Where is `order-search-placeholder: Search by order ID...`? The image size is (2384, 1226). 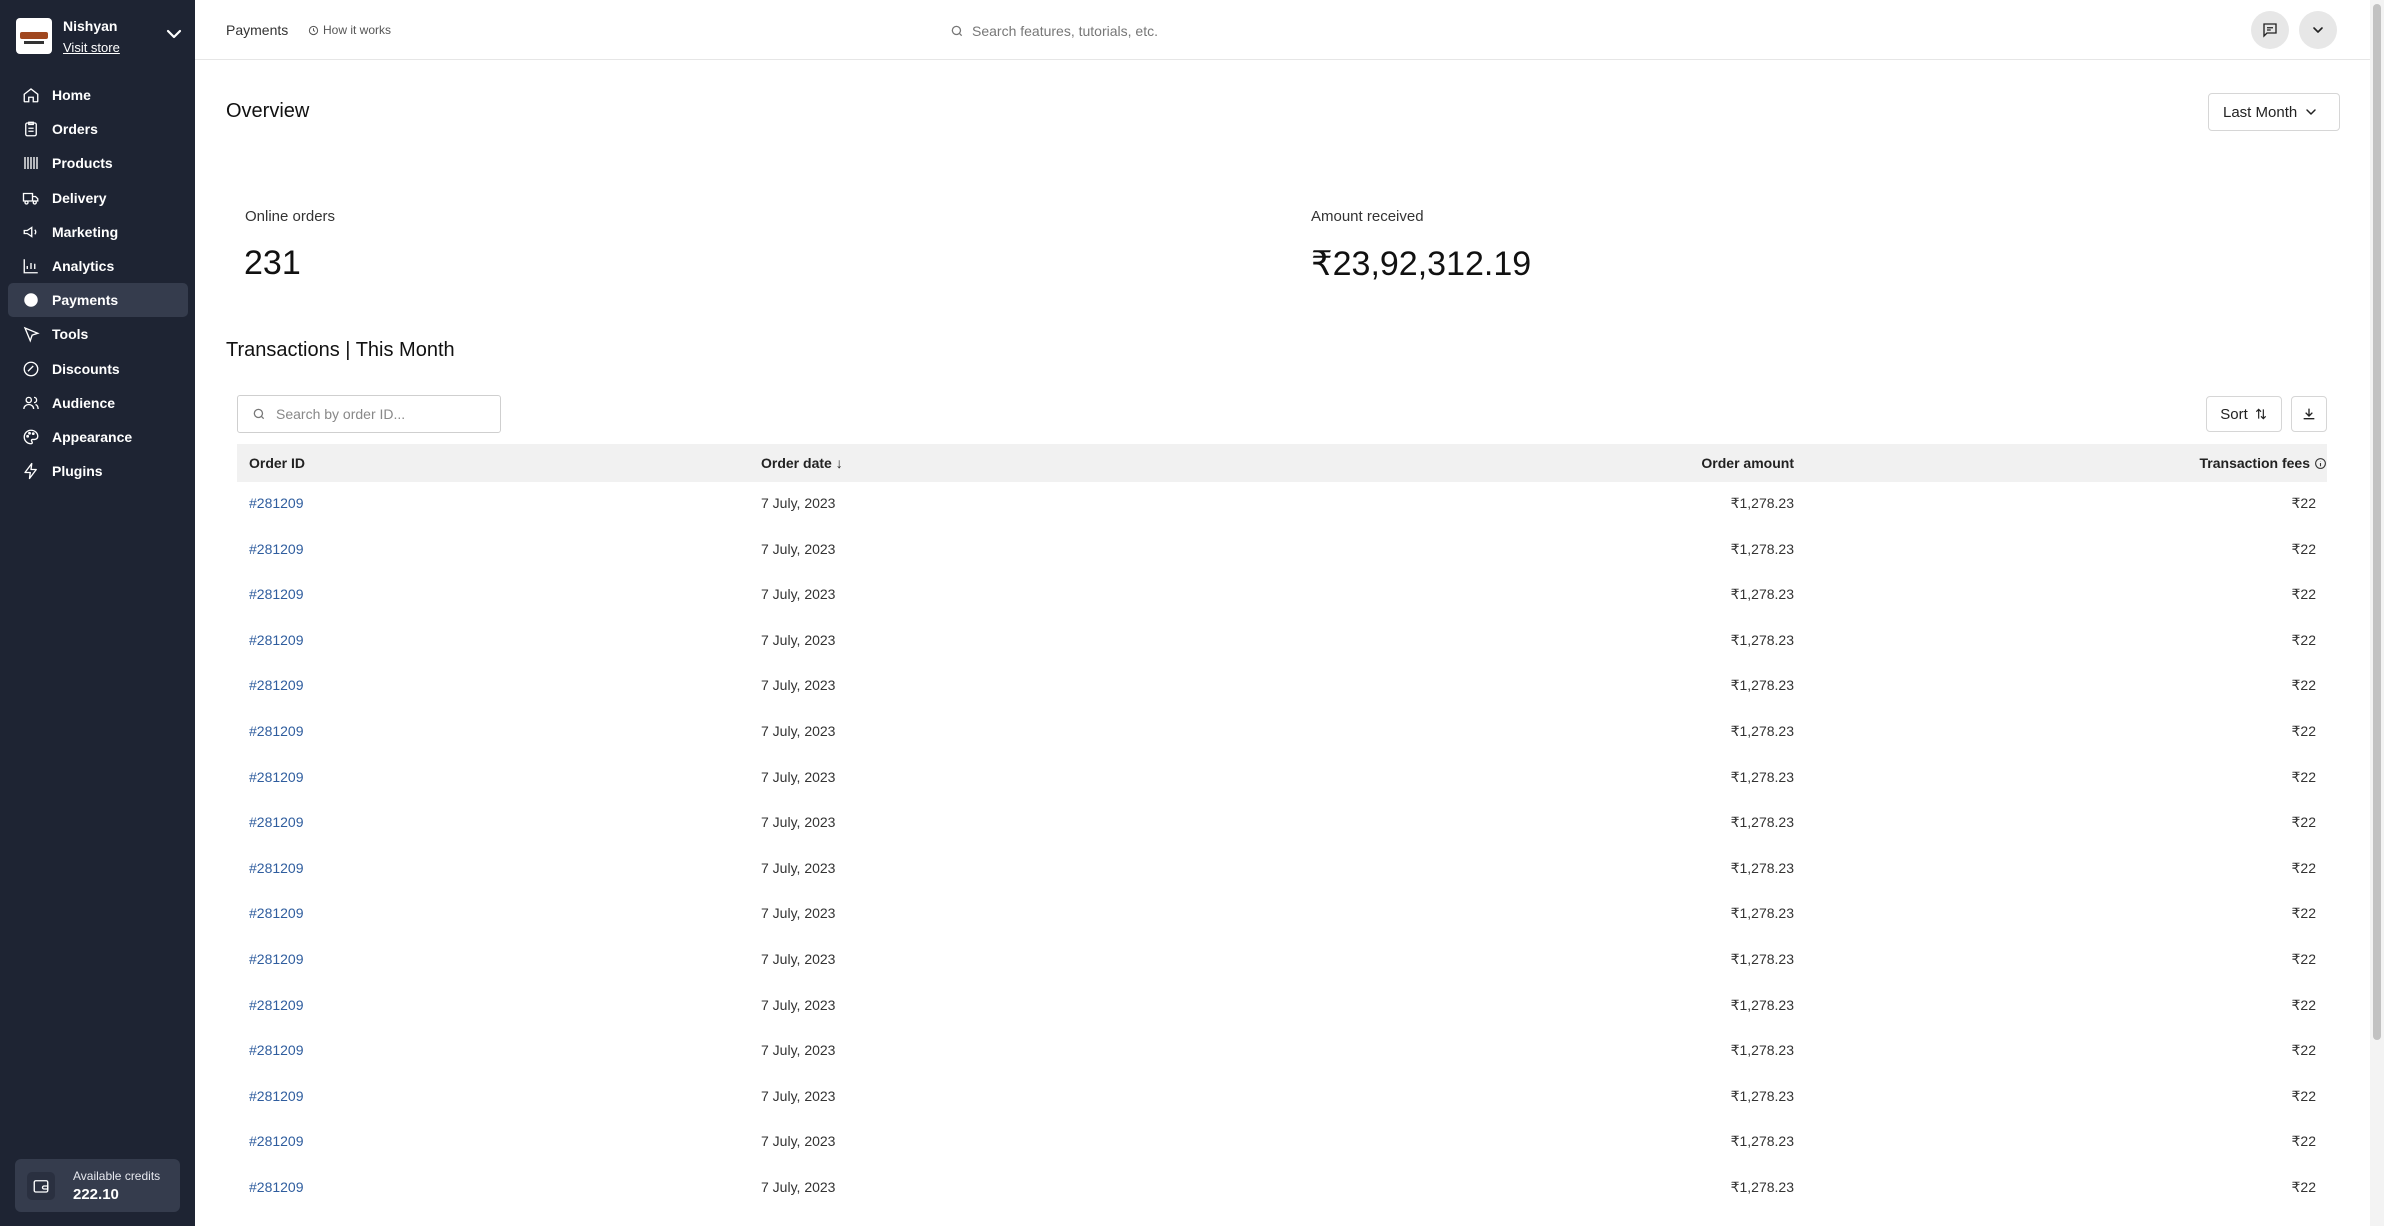 order-search-placeholder: Search by order ID... is located at coordinates (341, 414).